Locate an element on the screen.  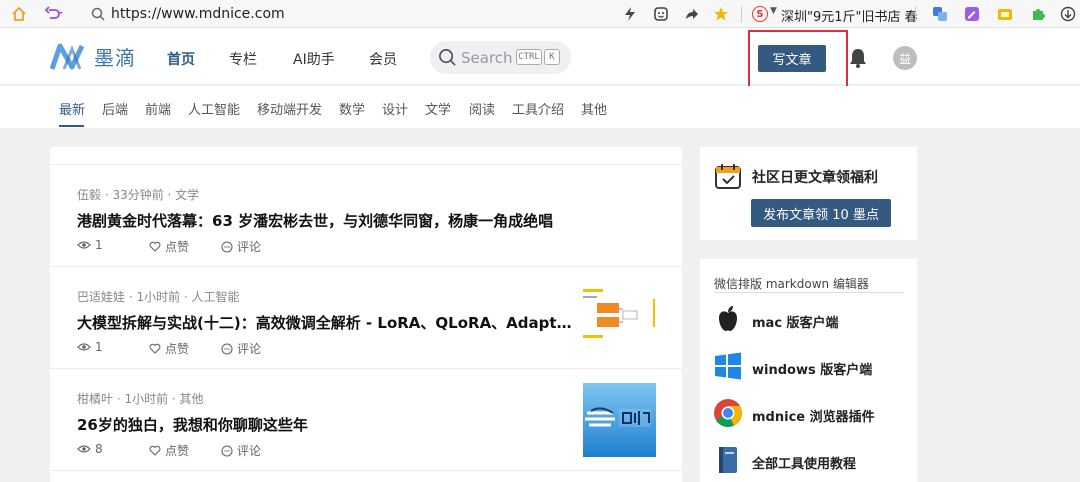
article-item: 柑橘叶 · 1小时前 · 其他 26岁的独白，我想和你聊聊这些年 8 点赞 评论 is located at coordinates (366, 420).